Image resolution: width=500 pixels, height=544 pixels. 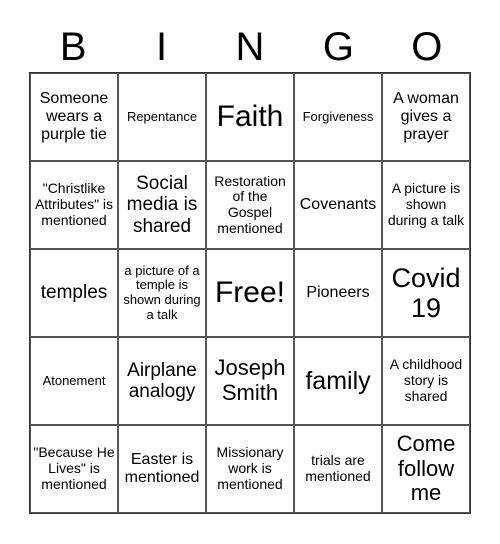 I want to click on bingo-cell: Pioneers, so click(x=338, y=293).